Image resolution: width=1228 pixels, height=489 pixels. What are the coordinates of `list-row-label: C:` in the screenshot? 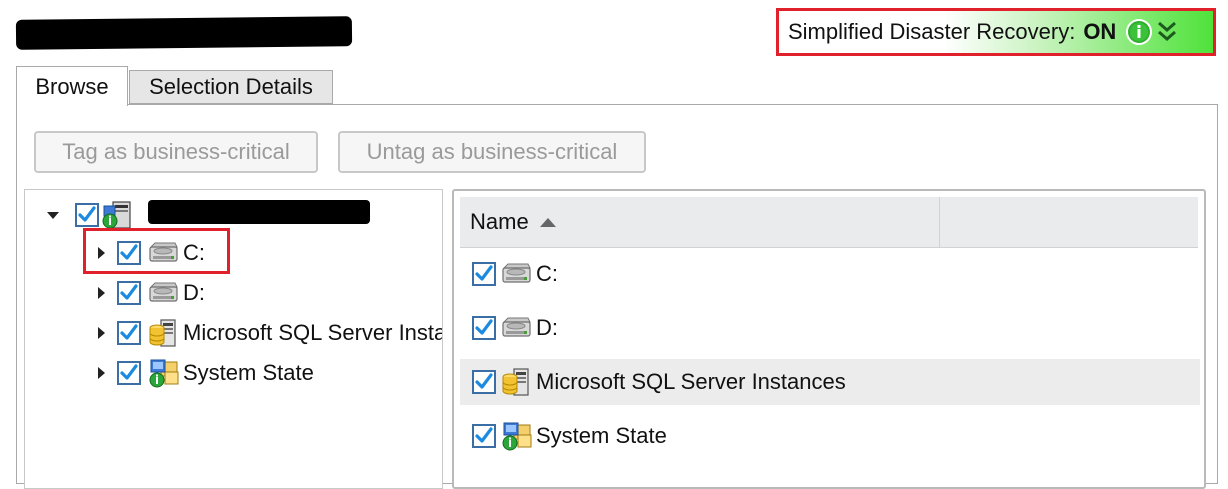 It's located at (547, 273).